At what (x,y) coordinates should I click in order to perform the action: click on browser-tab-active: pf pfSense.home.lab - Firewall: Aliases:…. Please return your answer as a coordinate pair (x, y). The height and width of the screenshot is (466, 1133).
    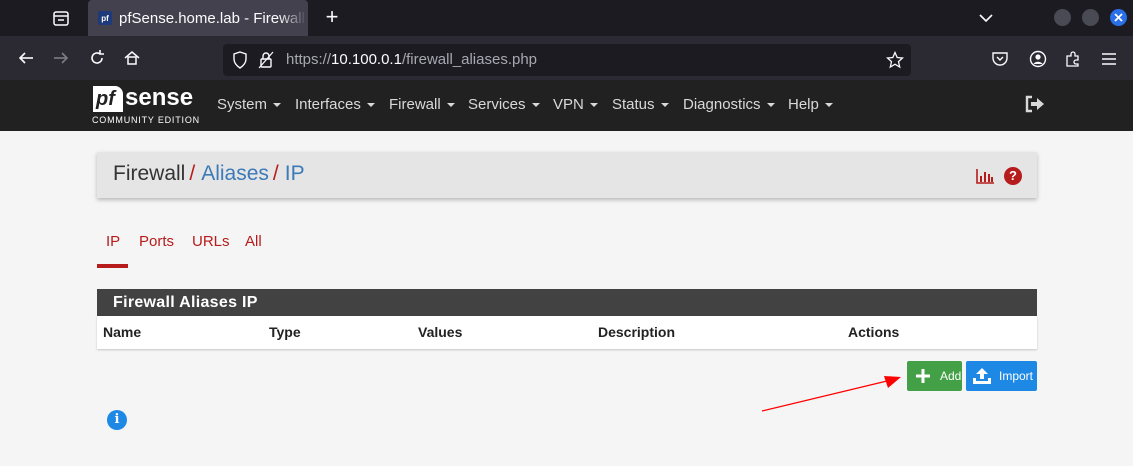
    Looking at the image, I should click on (198, 18).